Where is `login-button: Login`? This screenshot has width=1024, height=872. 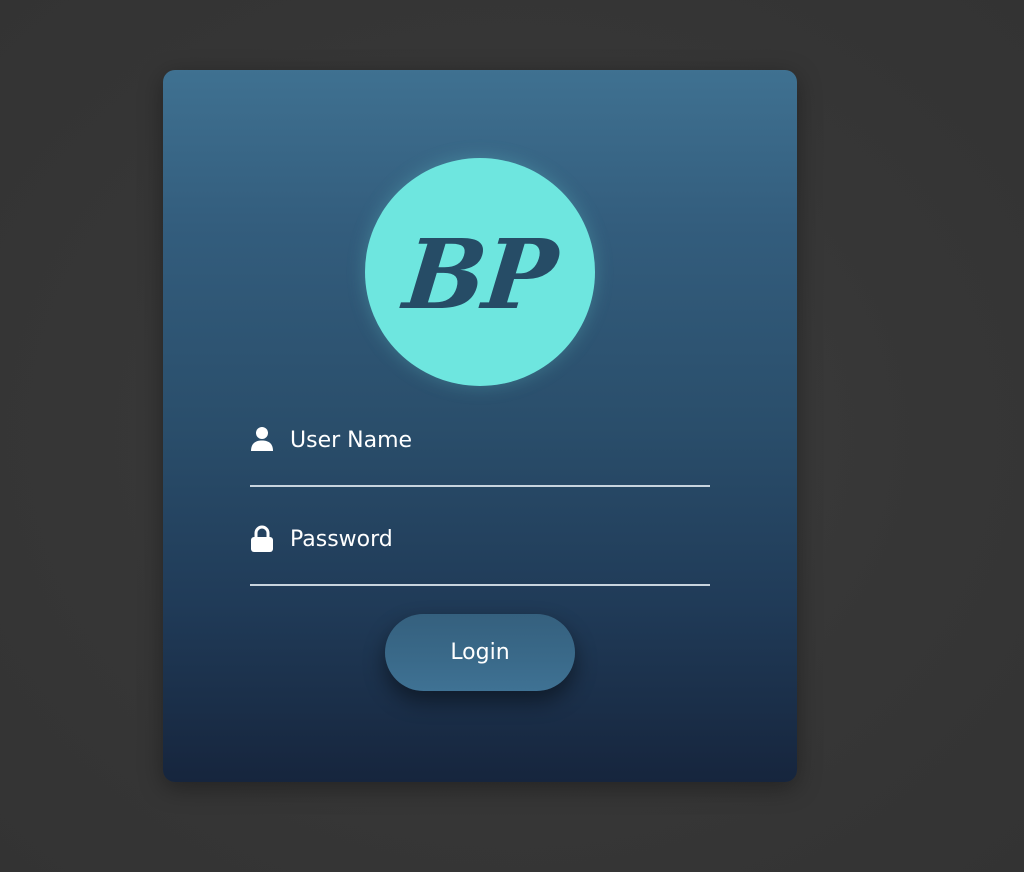
login-button: Login is located at coordinates (480, 652).